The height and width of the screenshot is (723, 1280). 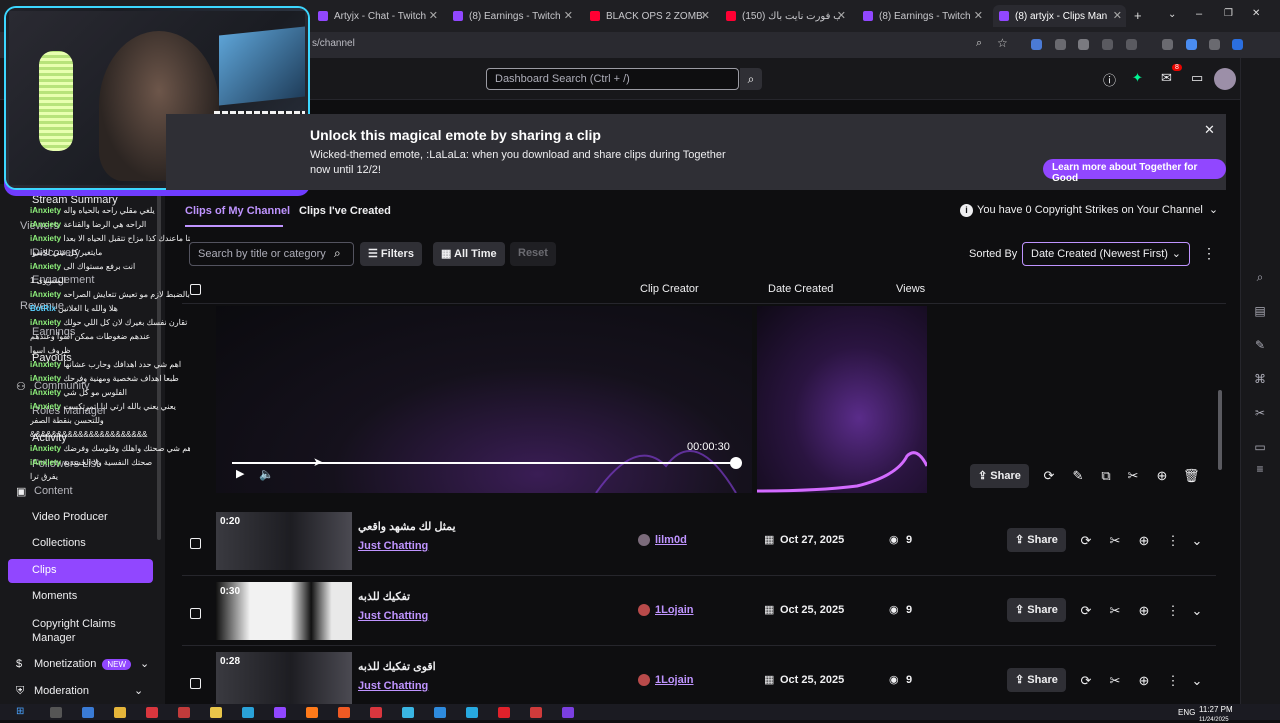 I want to click on help-icon: ⓘ, so click(x=1109, y=79).